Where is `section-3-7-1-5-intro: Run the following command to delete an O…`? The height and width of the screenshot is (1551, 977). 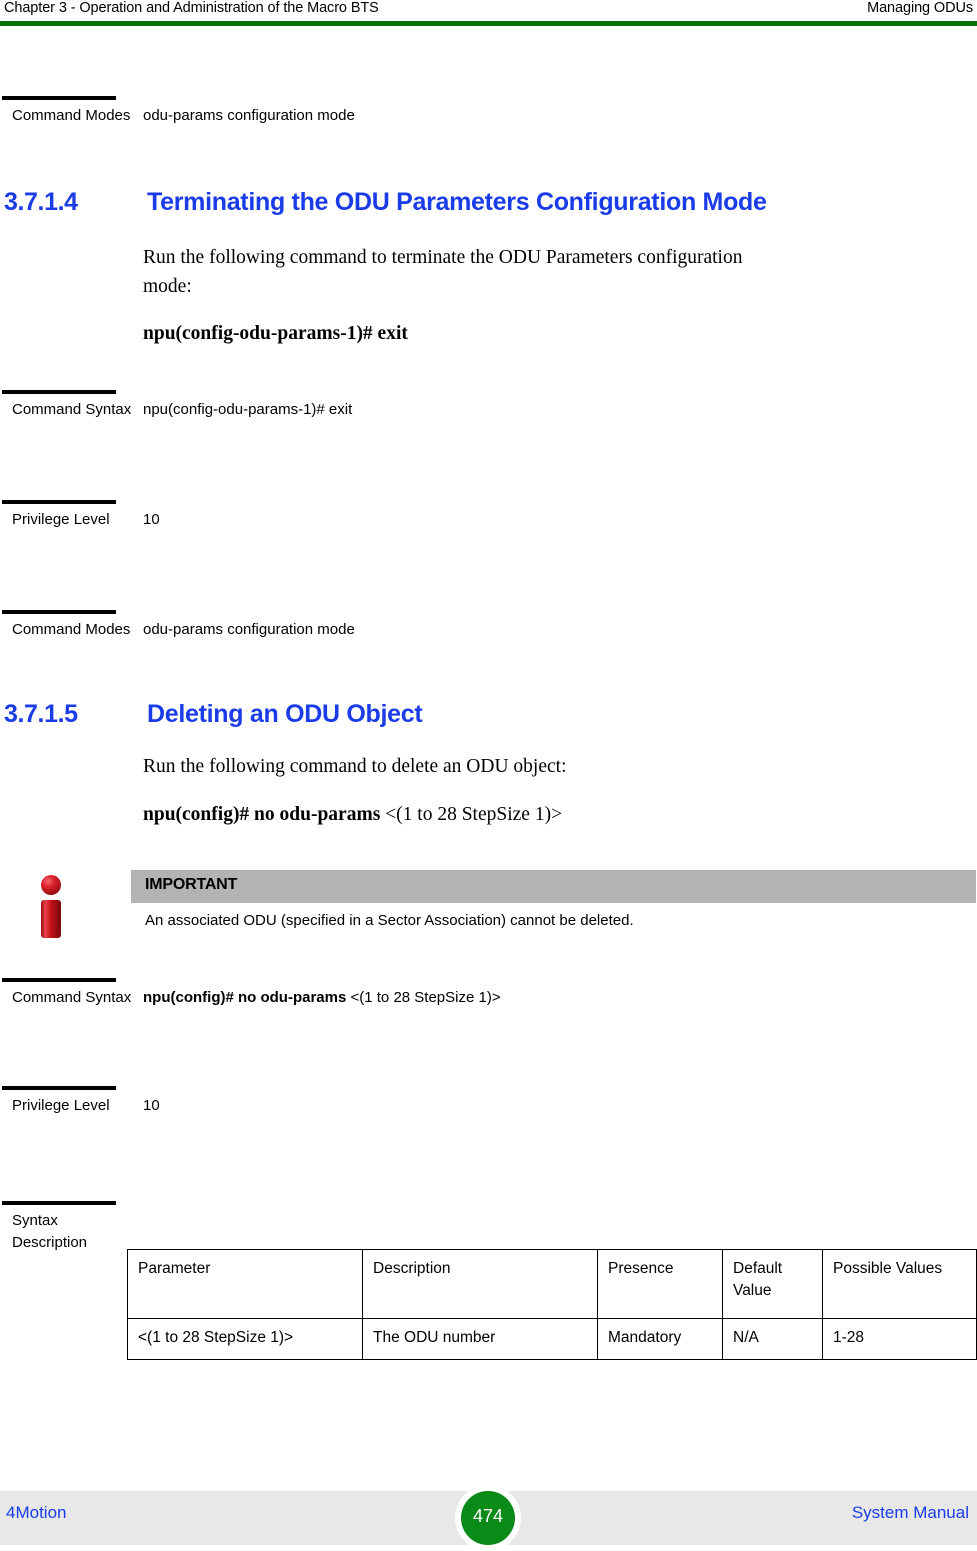
section-3-7-1-5-intro: Run the following command to delete an O… is located at coordinates (355, 766).